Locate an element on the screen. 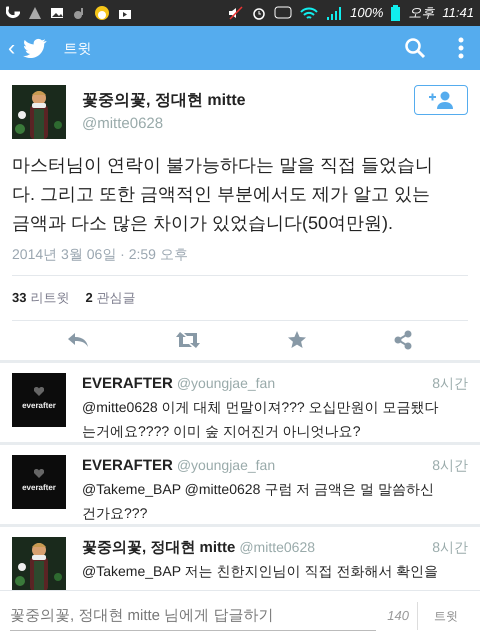 This screenshot has height=640, width=480. author-handle: @mitte0628 is located at coordinates (123, 124).